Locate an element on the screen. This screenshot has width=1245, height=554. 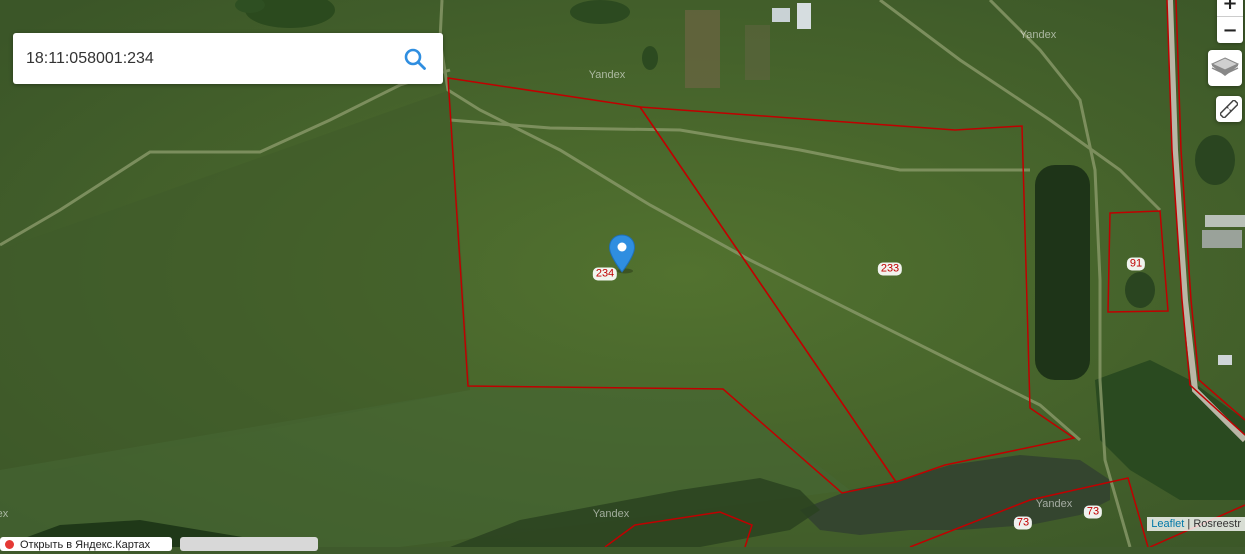
ruler-icon is located at coordinates (1229, 109).